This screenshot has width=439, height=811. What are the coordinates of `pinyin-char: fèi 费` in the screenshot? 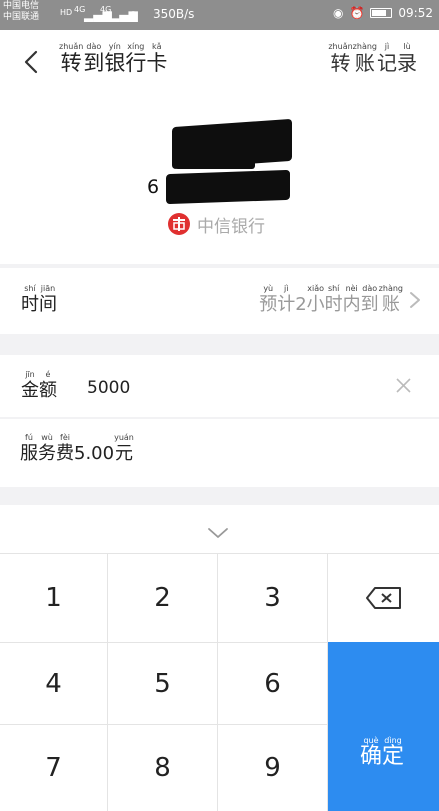 It's located at (65, 448).